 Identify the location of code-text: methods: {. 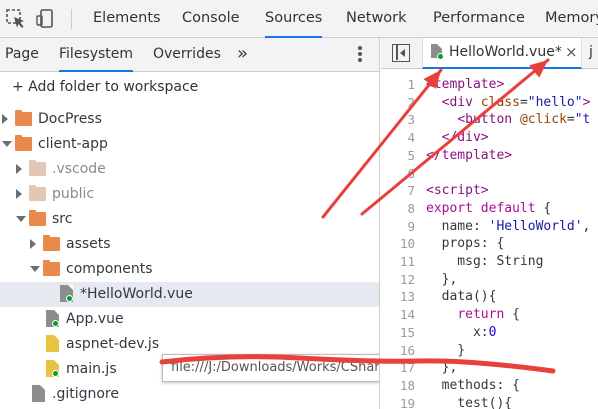
(473, 386).